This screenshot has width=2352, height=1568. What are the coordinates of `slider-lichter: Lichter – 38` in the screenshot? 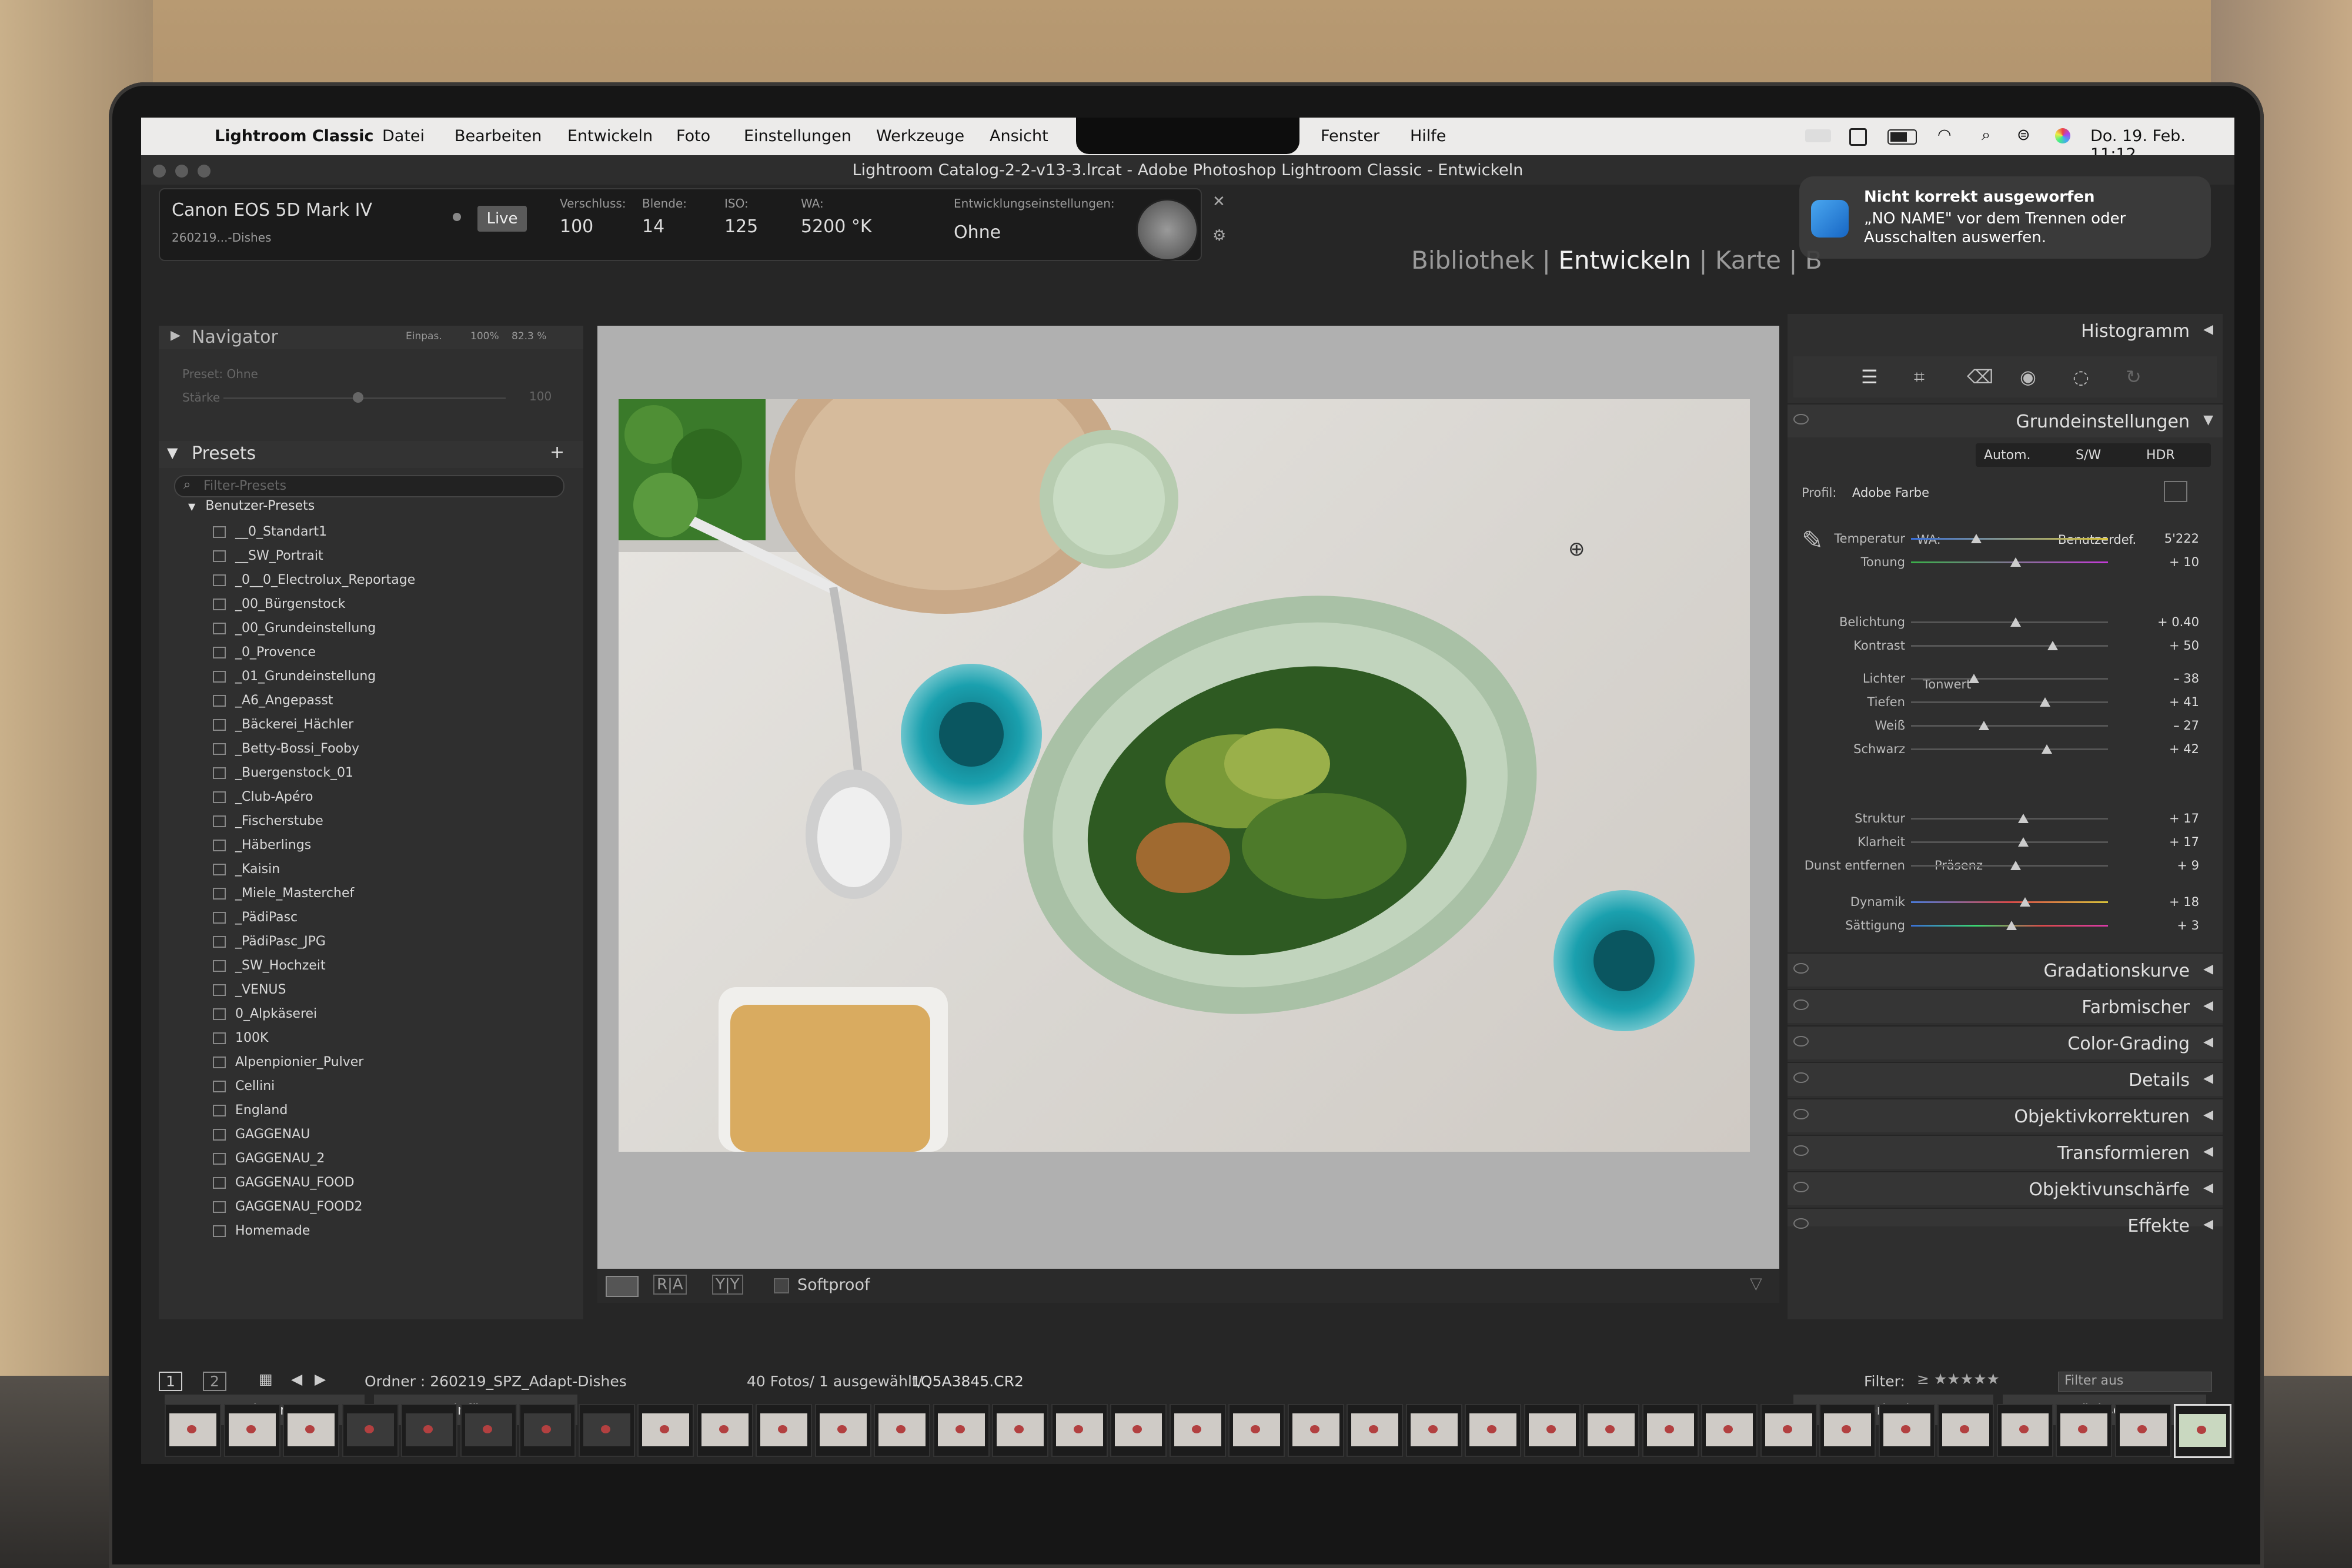 It's located at (2005, 678).